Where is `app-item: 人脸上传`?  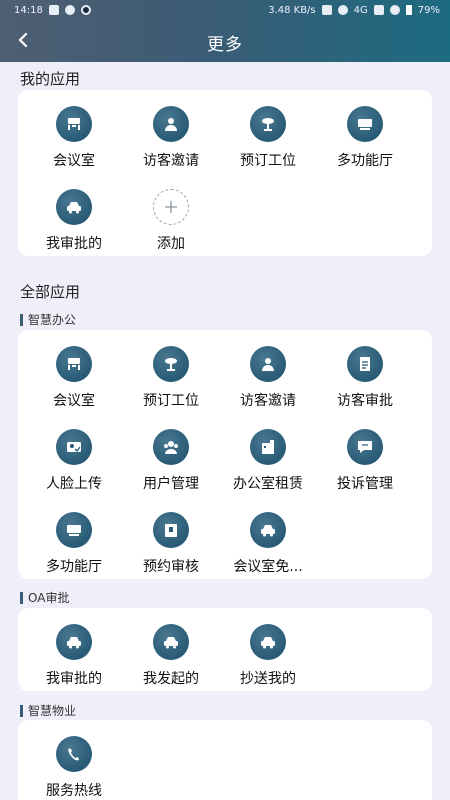 app-item: 人脸上传 is located at coordinates (74, 456).